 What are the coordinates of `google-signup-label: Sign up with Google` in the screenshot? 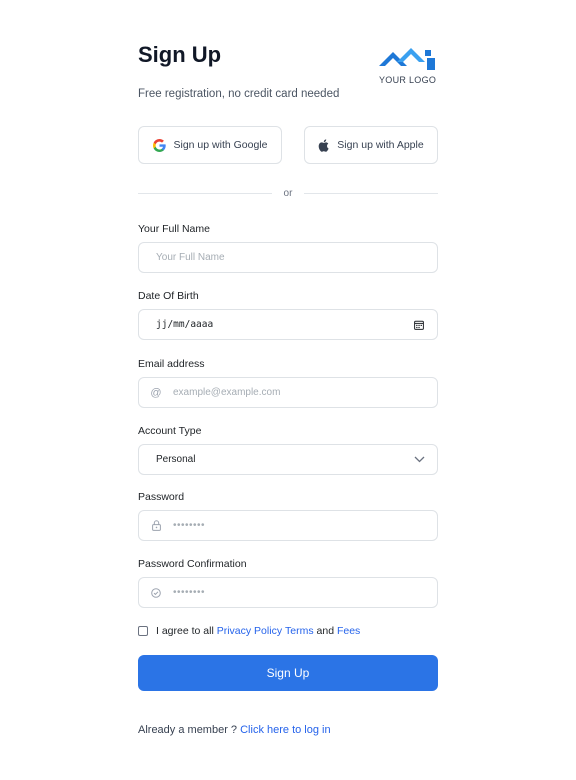 It's located at (220, 145).